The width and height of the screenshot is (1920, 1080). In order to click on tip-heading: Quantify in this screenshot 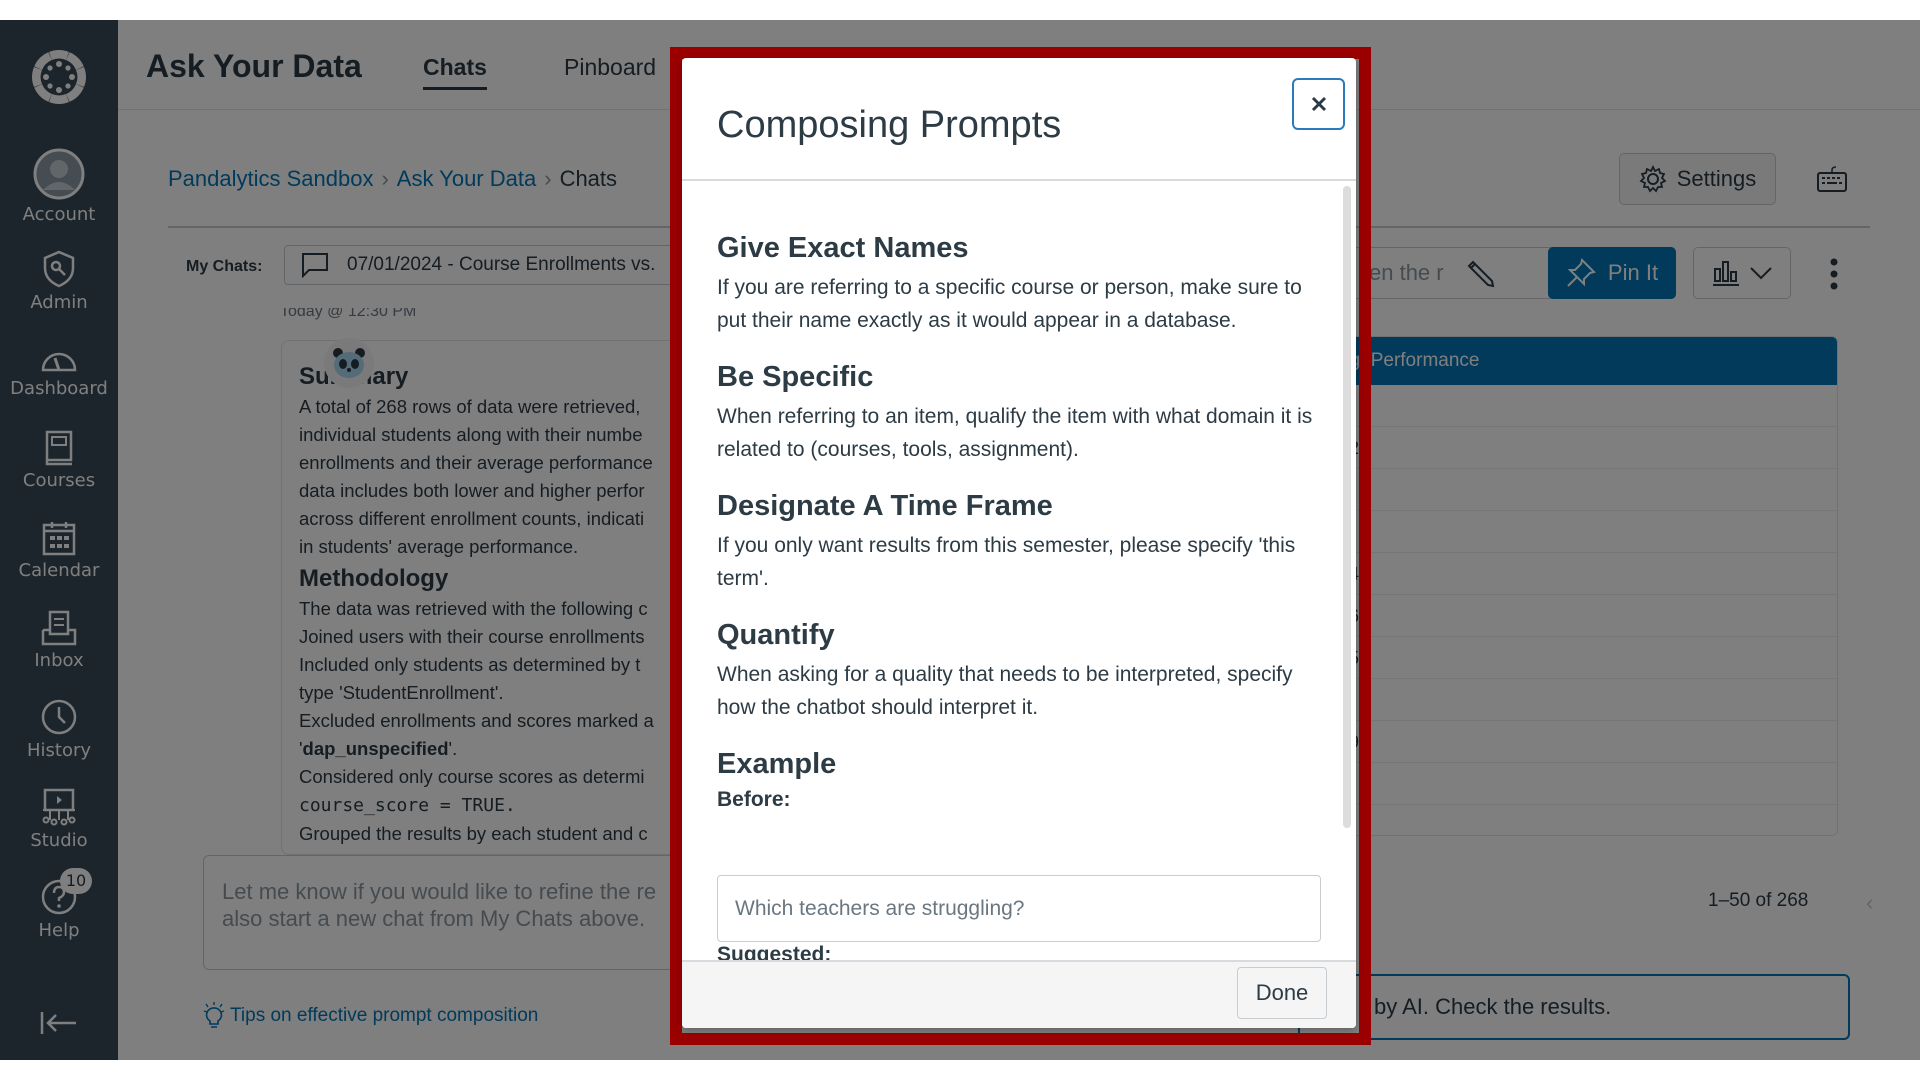, I will do `click(776, 635)`.